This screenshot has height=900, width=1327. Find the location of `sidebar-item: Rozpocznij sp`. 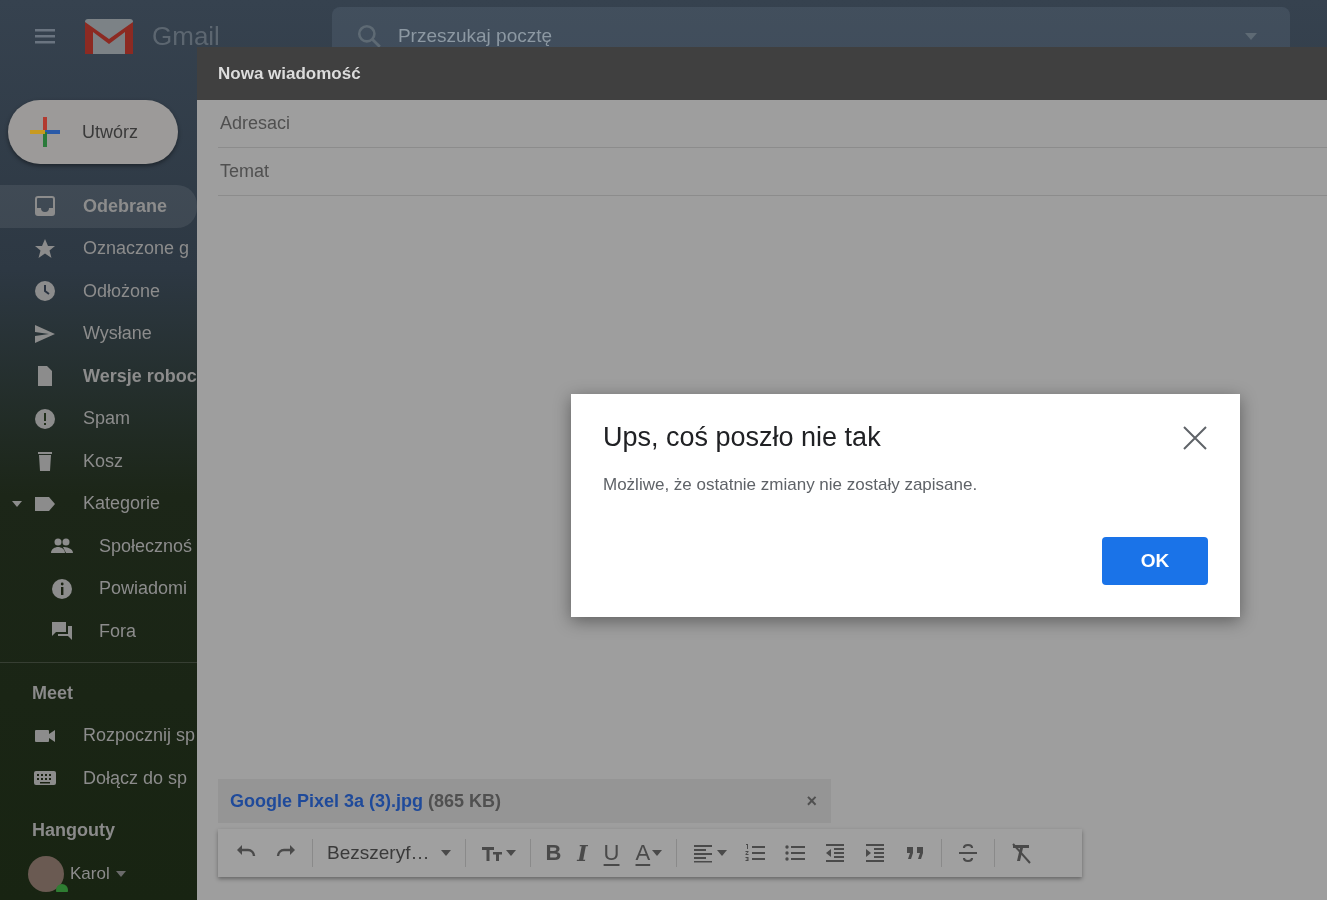

sidebar-item: Rozpocznij sp is located at coordinates (98, 735).